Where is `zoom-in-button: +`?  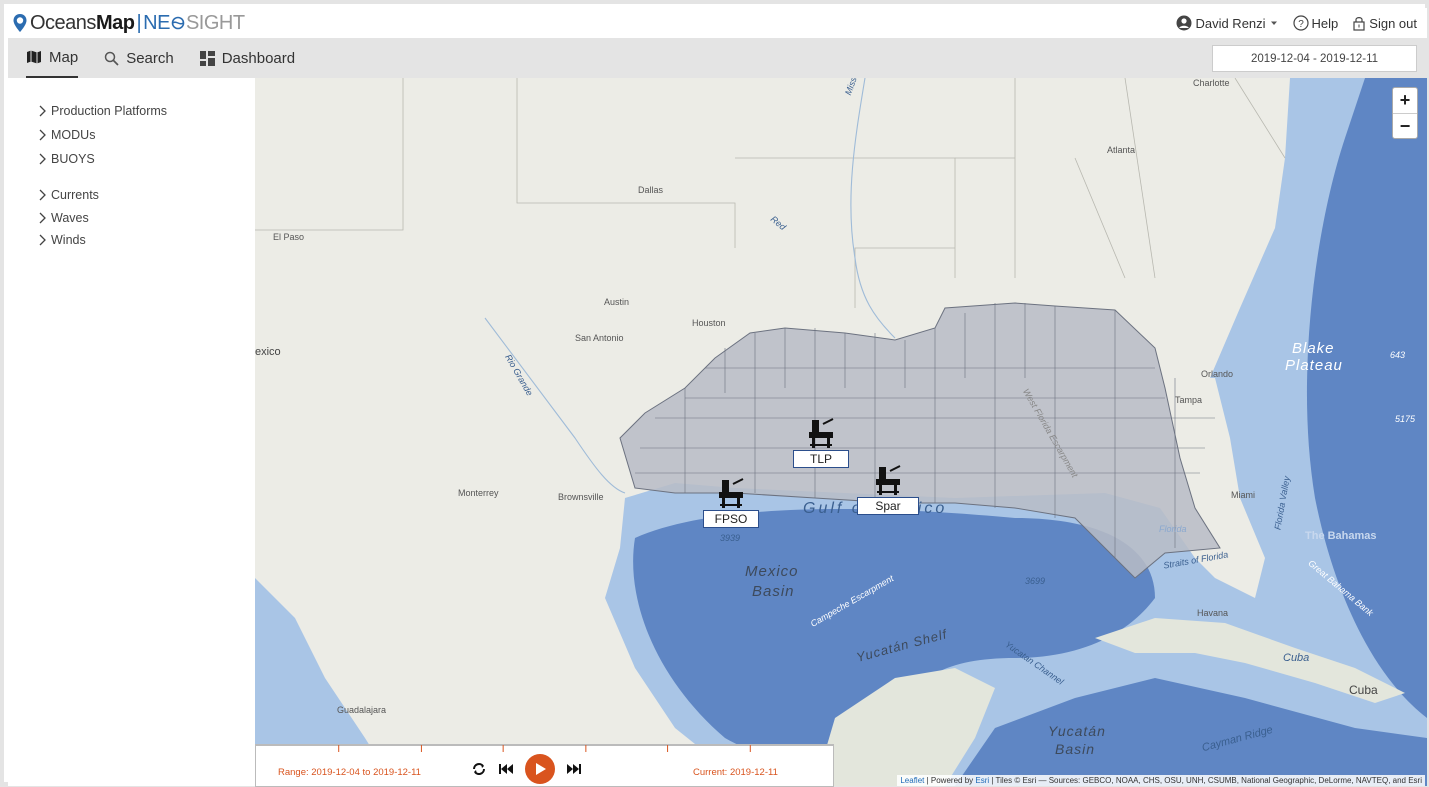 zoom-in-button: + is located at coordinates (1405, 100).